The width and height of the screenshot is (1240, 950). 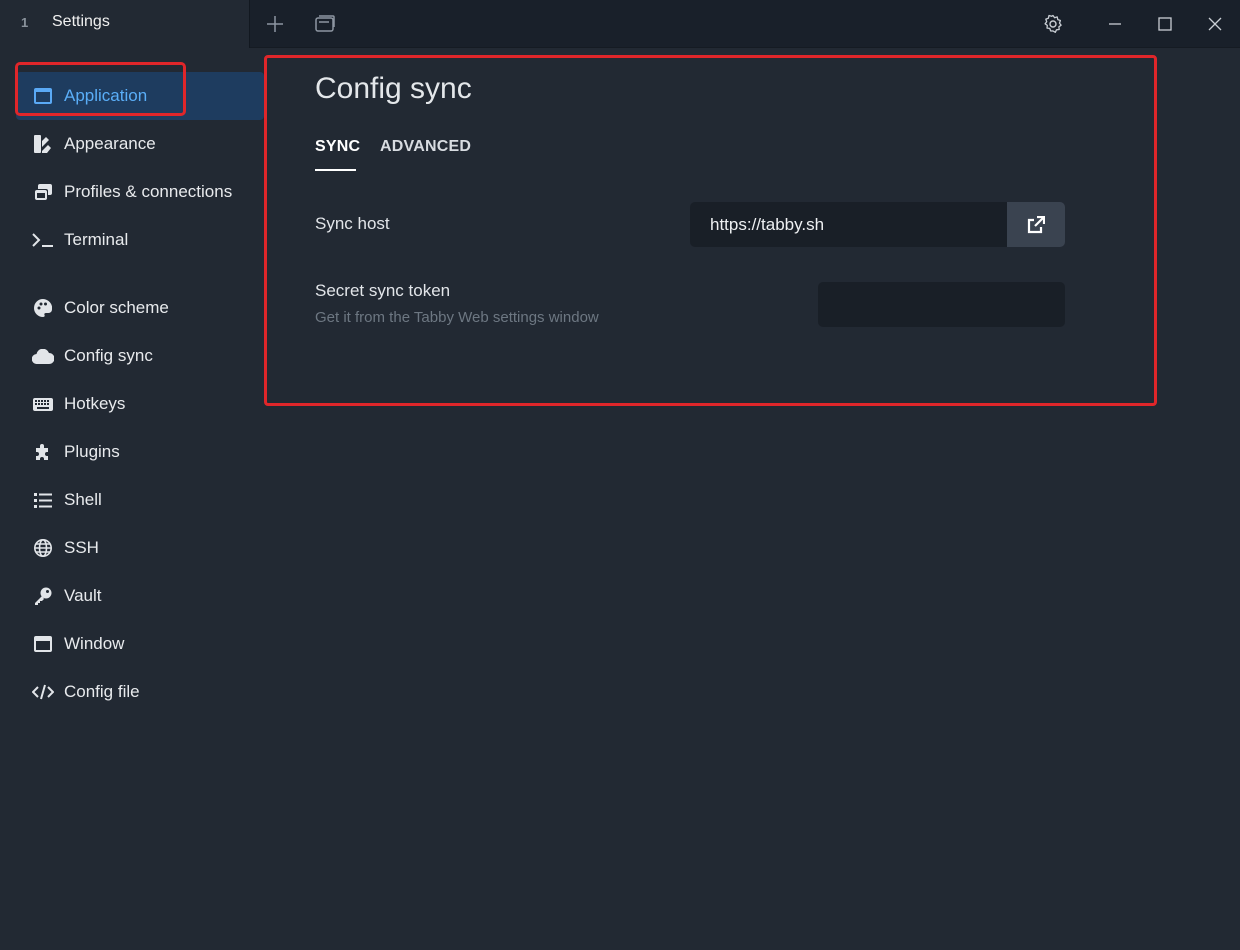 I want to click on sidebar-item-label: Shell, so click(x=83, y=499).